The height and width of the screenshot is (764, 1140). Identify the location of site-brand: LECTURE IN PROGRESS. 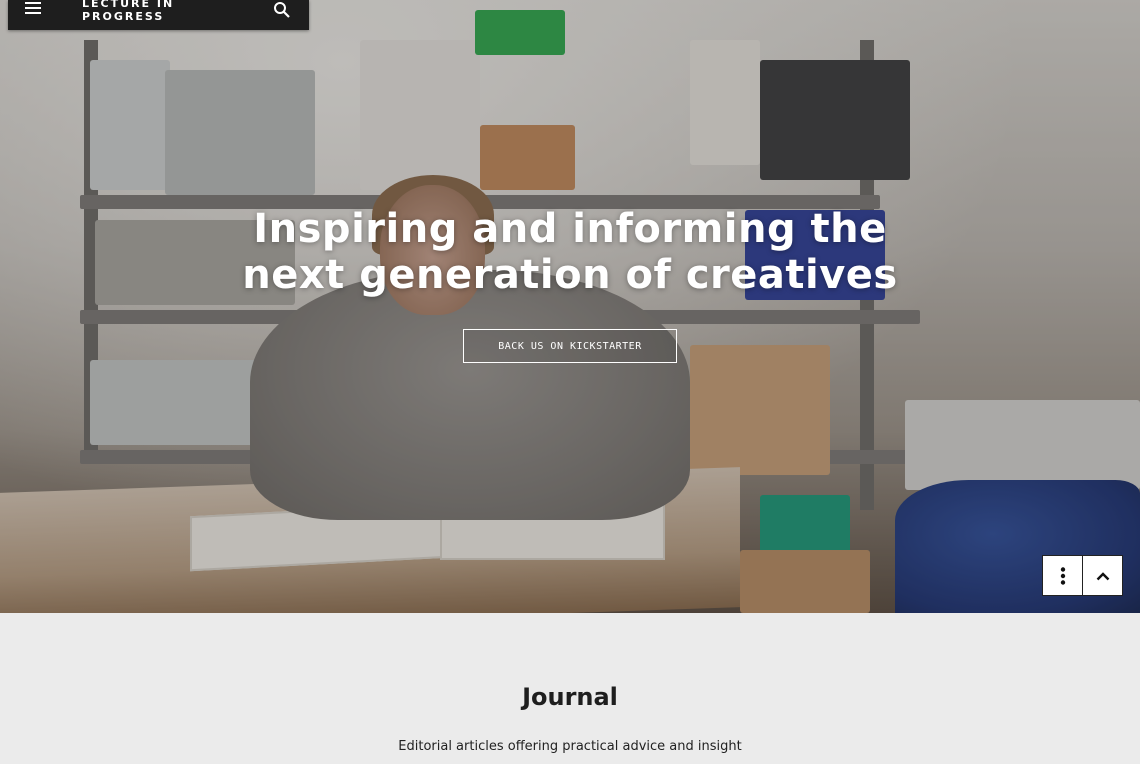
(155, 11).